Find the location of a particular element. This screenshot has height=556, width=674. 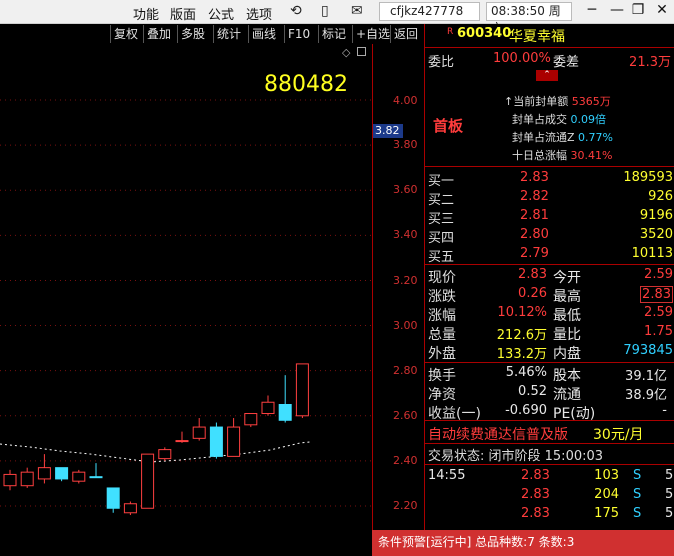

board-label: 首板 is located at coordinates (448, 126).